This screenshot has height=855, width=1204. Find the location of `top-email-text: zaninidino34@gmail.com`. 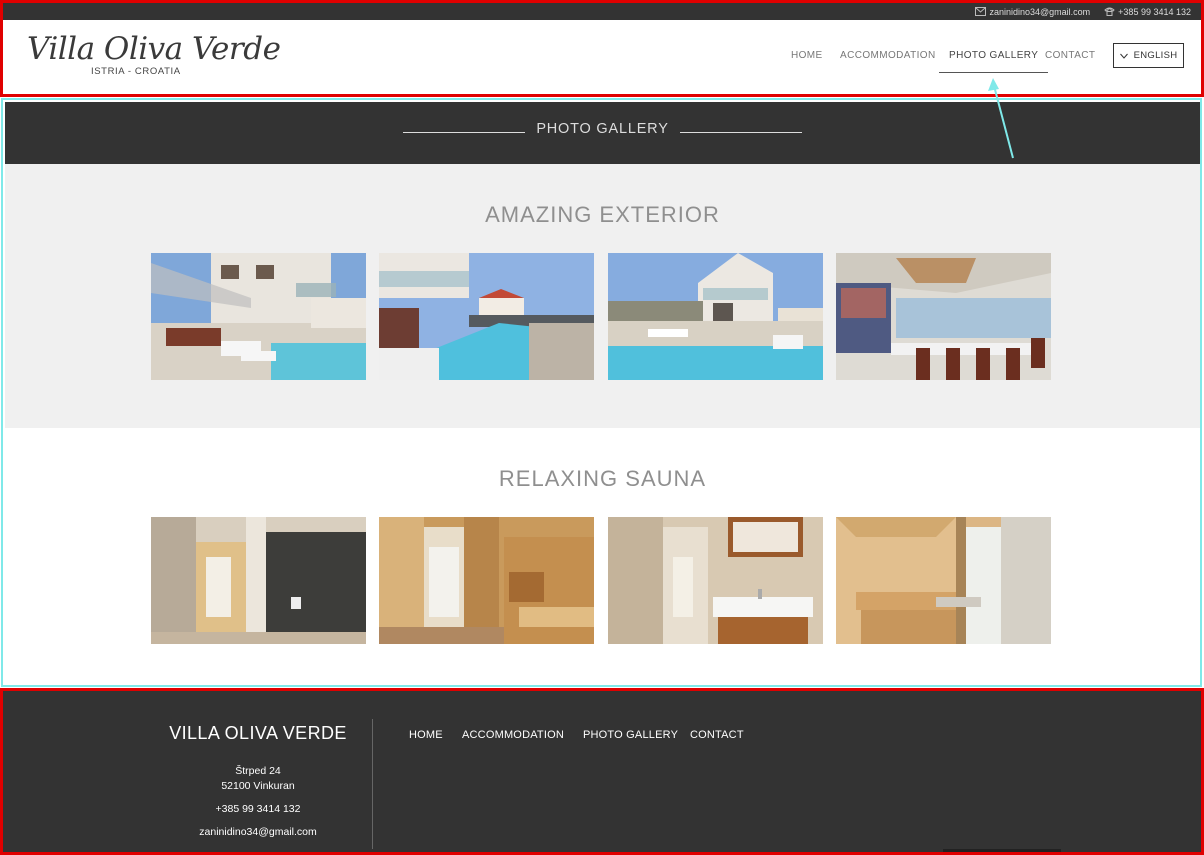

top-email-text: zaninidino34@gmail.com is located at coordinates (1040, 11).